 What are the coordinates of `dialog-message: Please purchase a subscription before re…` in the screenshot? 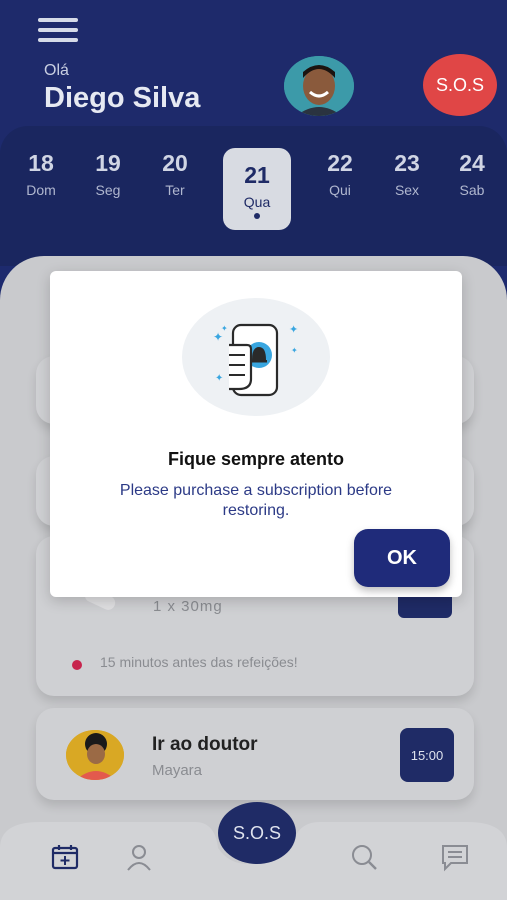 It's located at (256, 500).